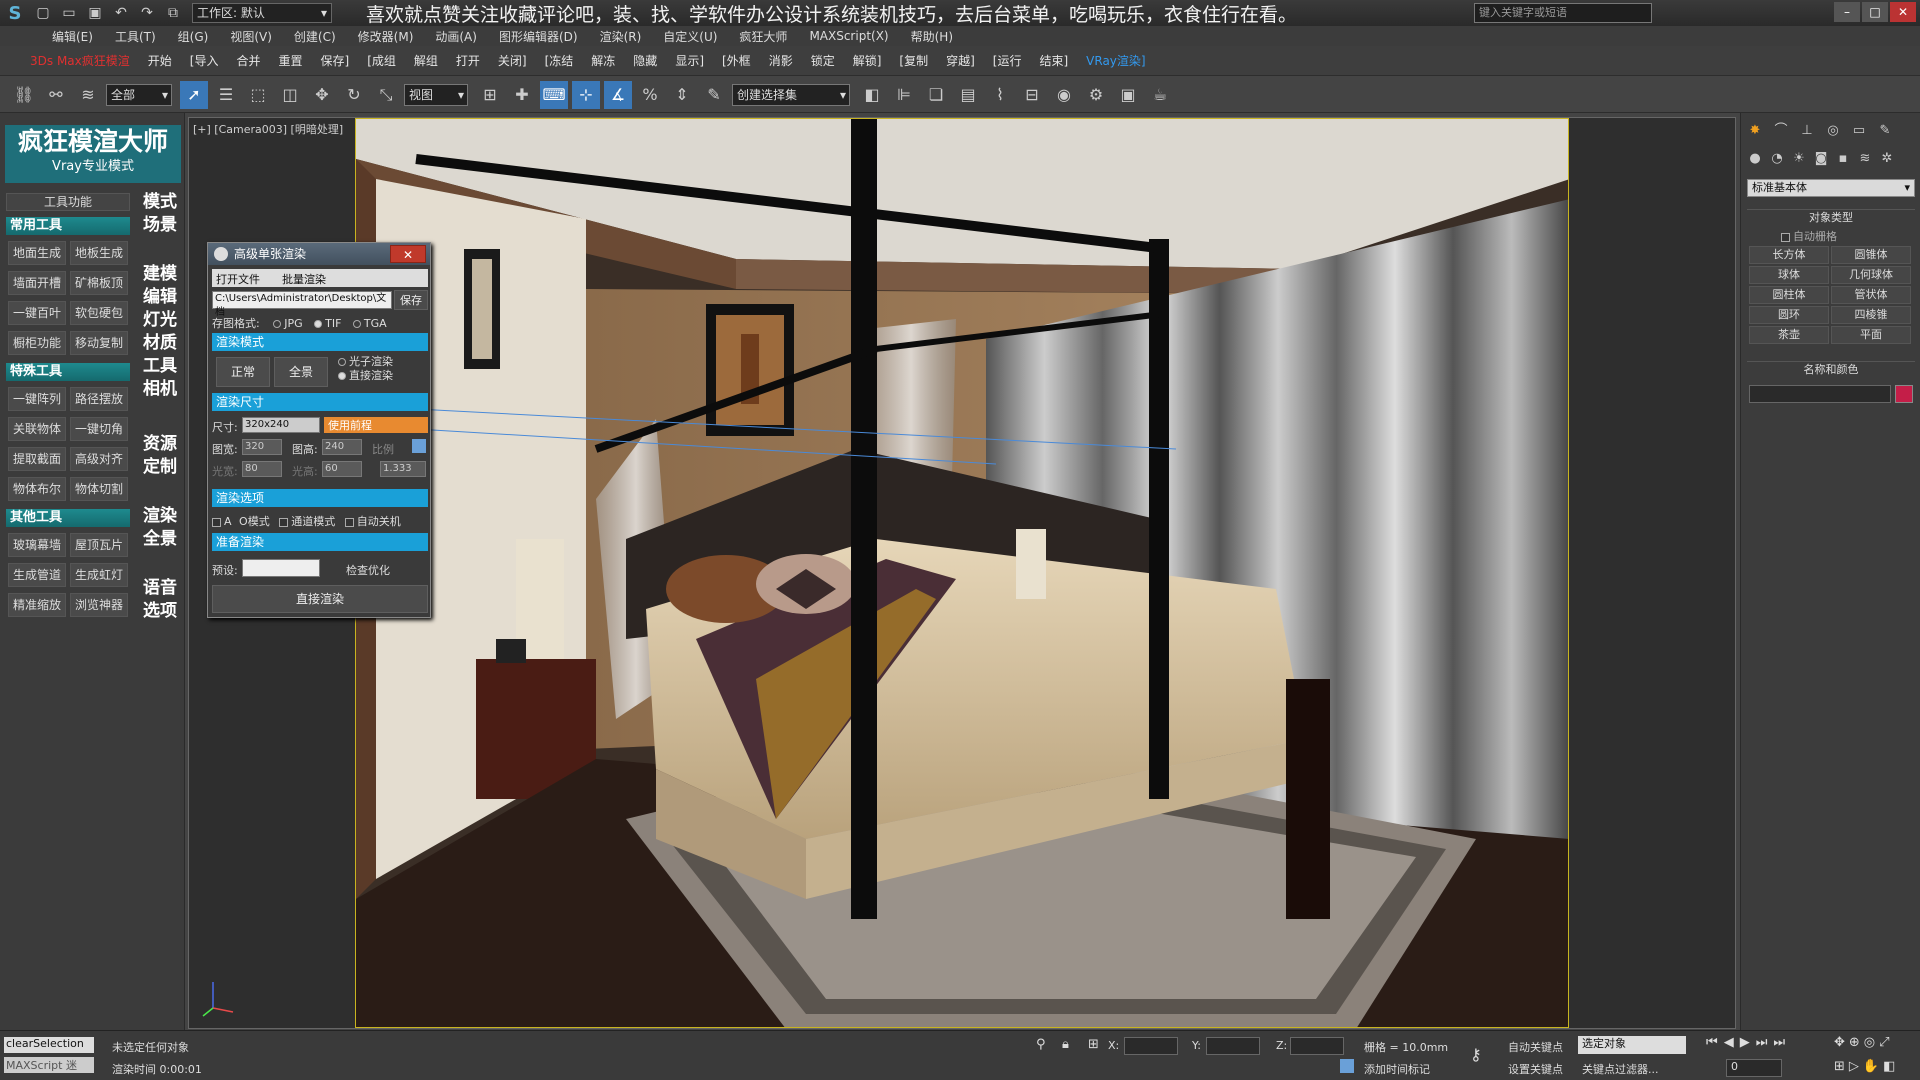 The image size is (1920, 1080). Describe the element at coordinates (1887, 159) in the screenshot. I see `systems-icon: ✲` at that location.